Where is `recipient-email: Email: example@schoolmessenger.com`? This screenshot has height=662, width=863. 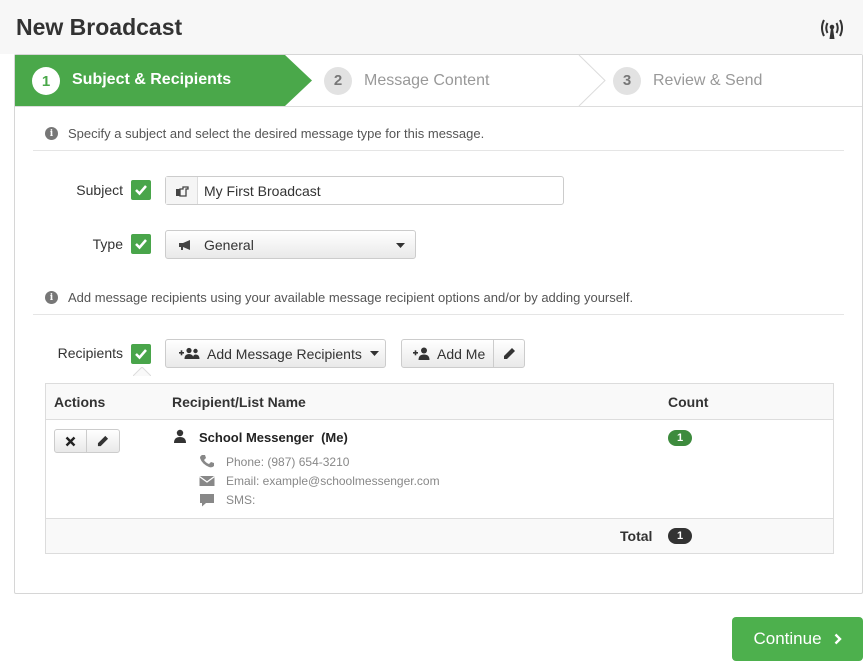
recipient-email: Email: example@schoolmessenger.com is located at coordinates (319, 481).